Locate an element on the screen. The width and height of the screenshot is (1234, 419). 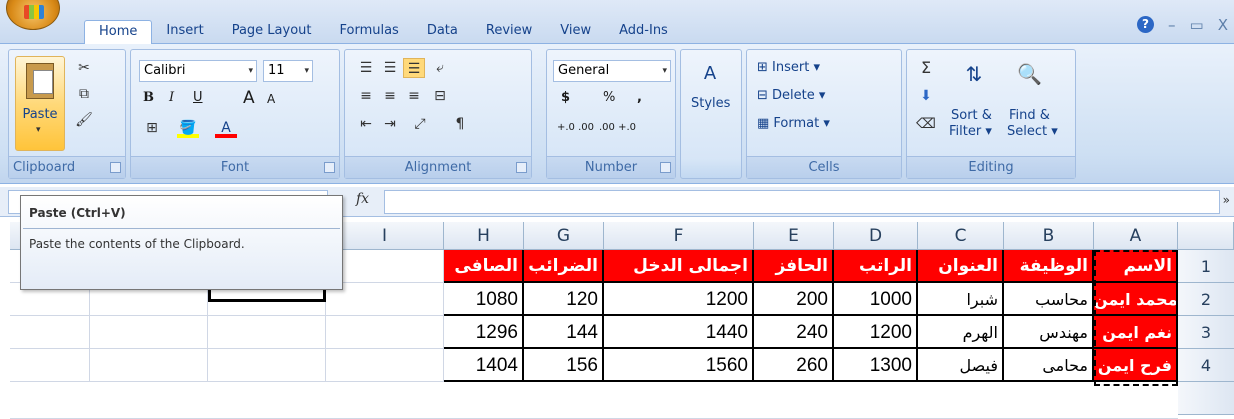
tab-page-layout: Page Layout is located at coordinates (272, 32).